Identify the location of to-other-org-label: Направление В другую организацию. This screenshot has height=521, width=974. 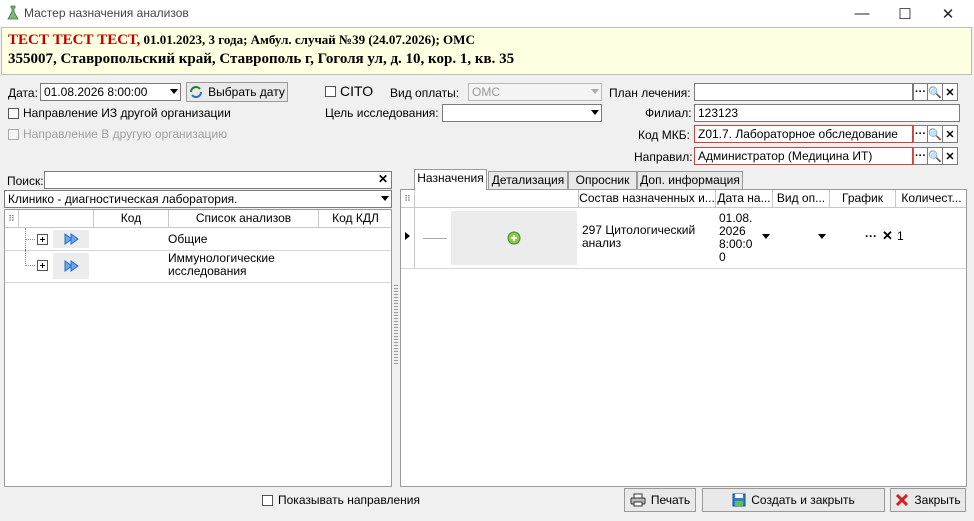
(125, 134).